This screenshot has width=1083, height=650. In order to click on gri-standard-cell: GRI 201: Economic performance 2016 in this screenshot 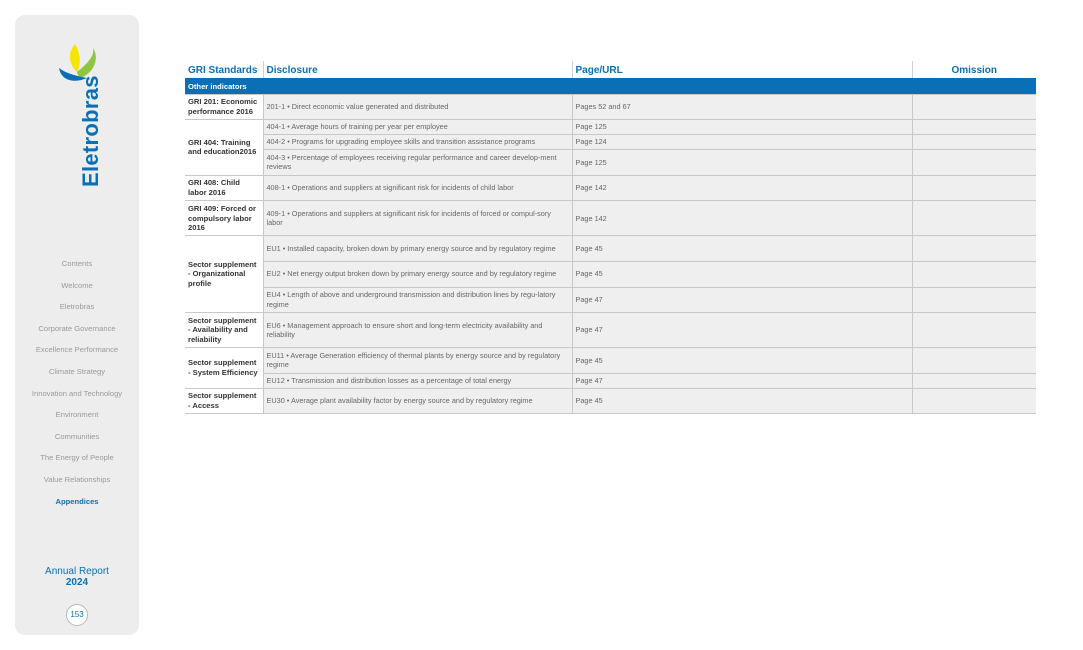, I will do `click(224, 107)`.